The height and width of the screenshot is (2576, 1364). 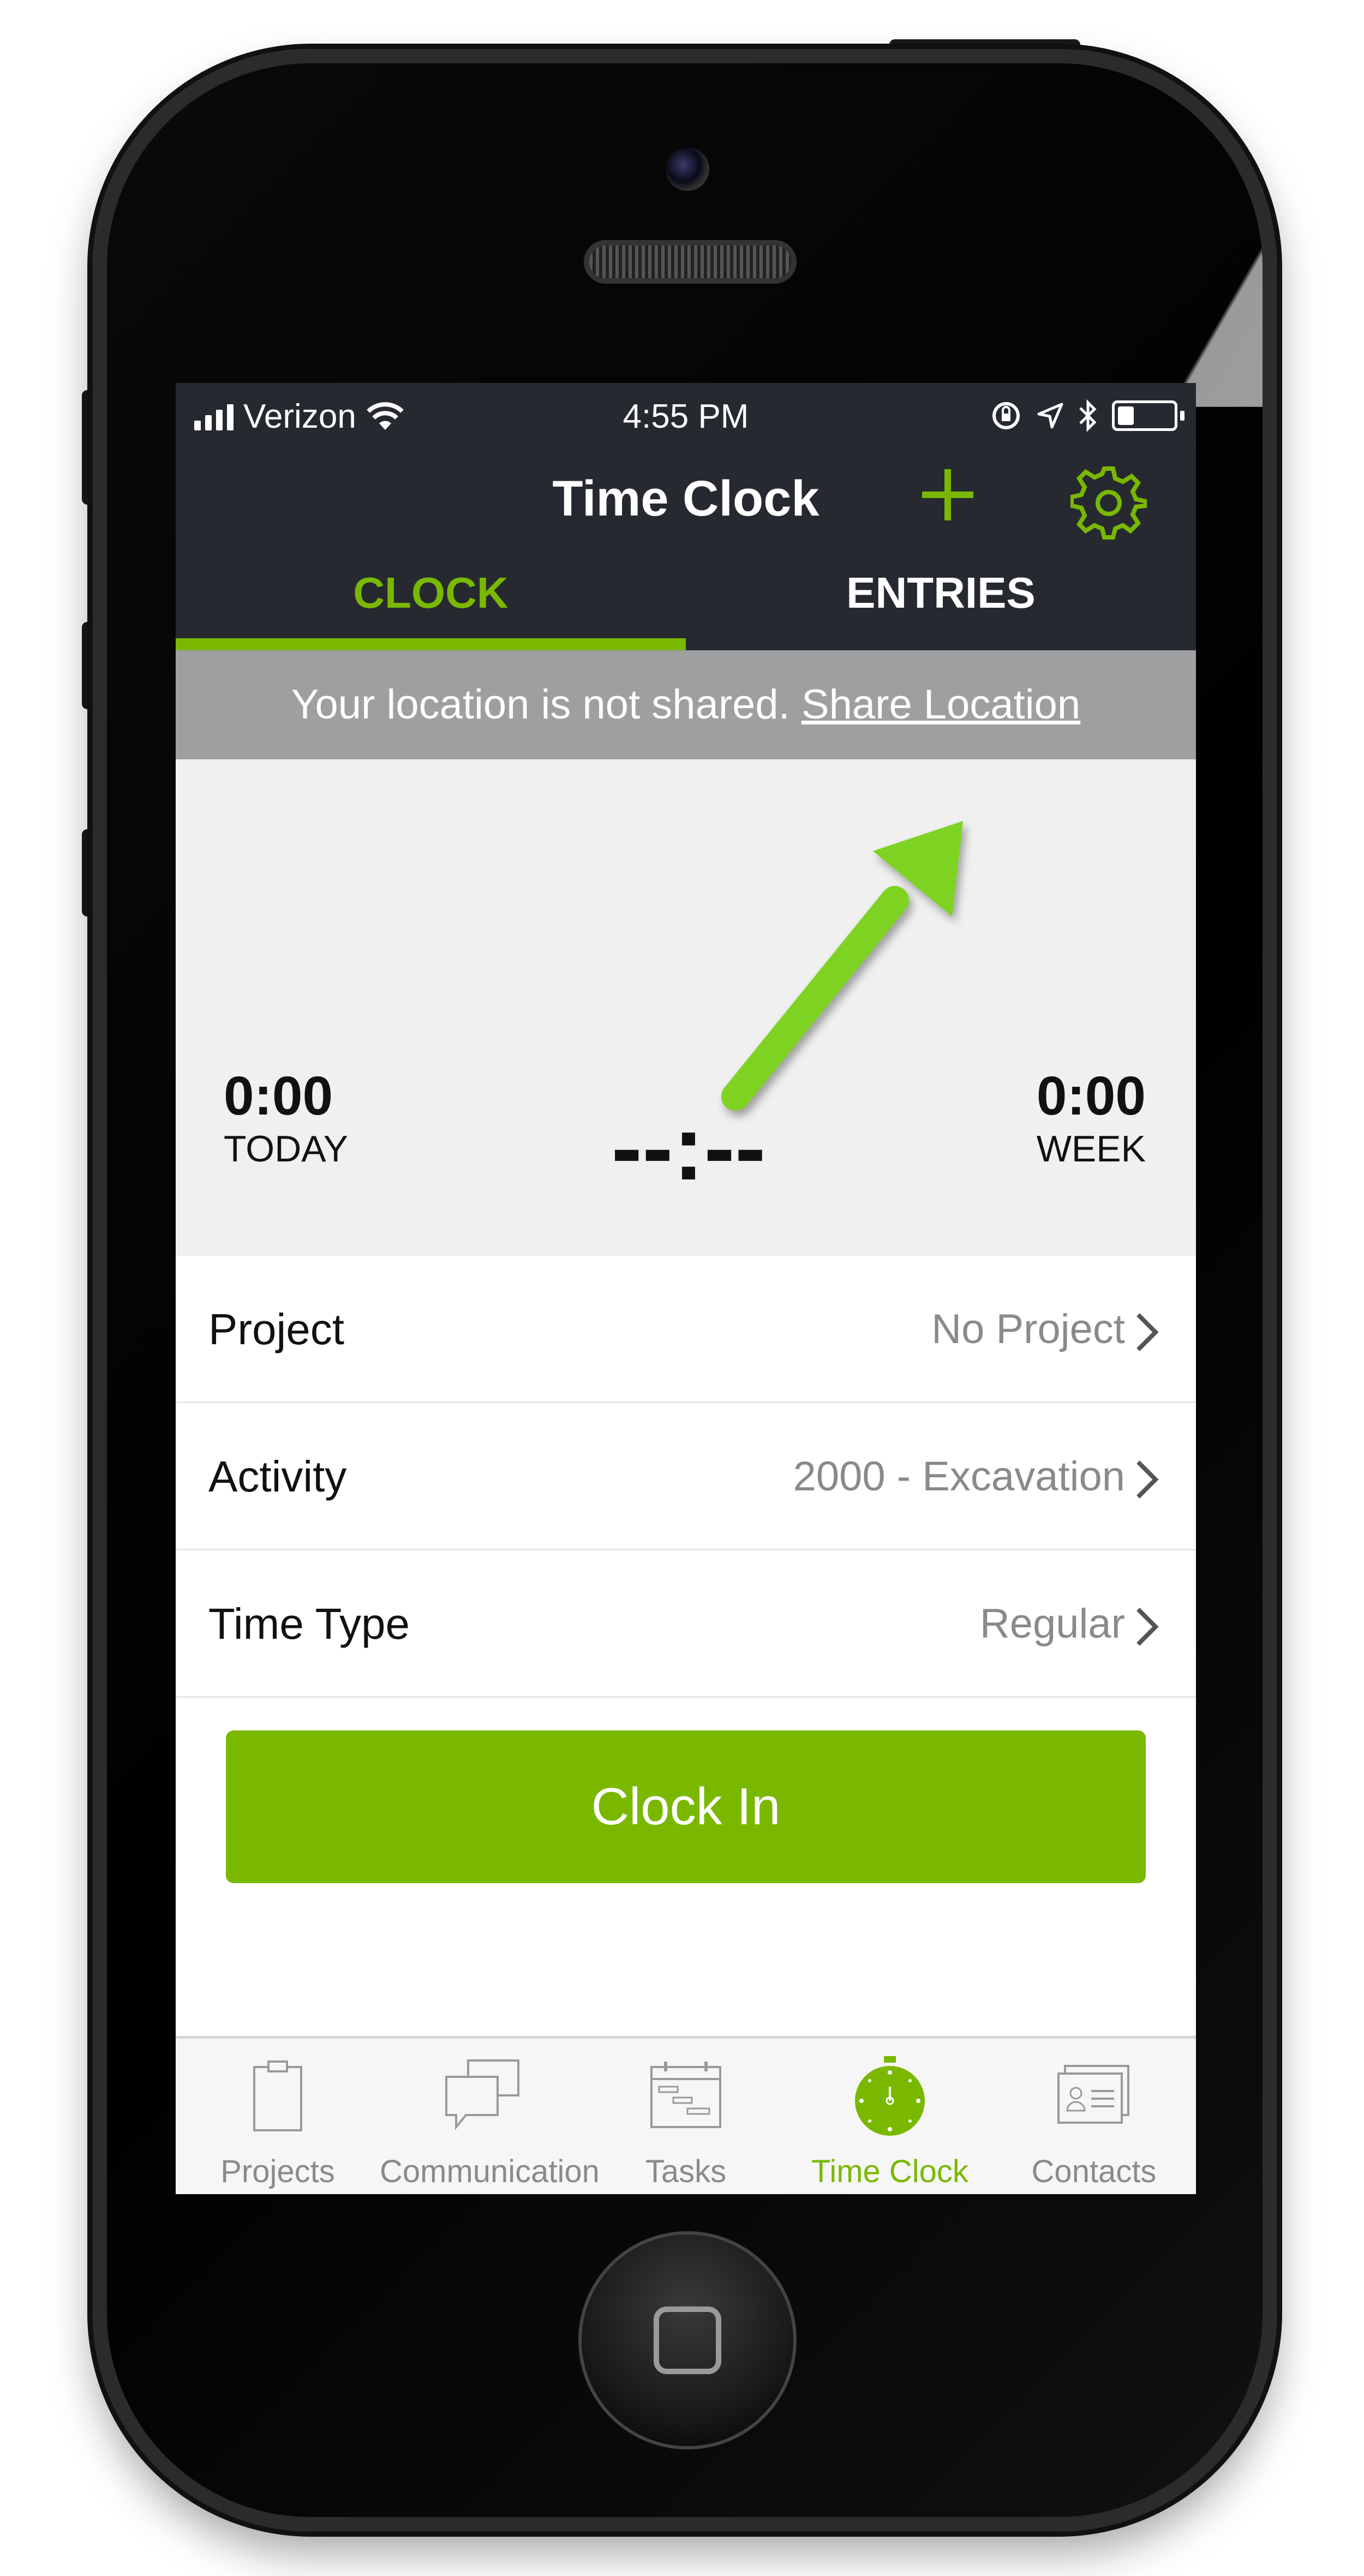 What do you see at coordinates (940, 704) in the screenshot?
I see `share-location-link: Share Location` at bounding box center [940, 704].